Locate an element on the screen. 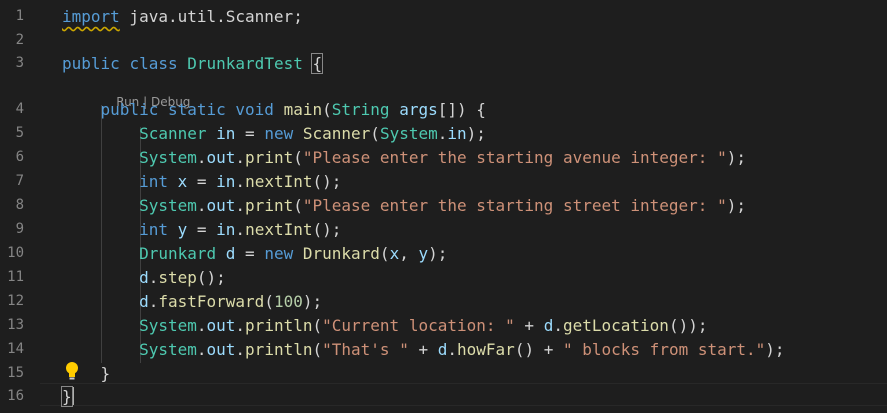 The height and width of the screenshot is (413, 887). code-token: , is located at coordinates (409, 253).